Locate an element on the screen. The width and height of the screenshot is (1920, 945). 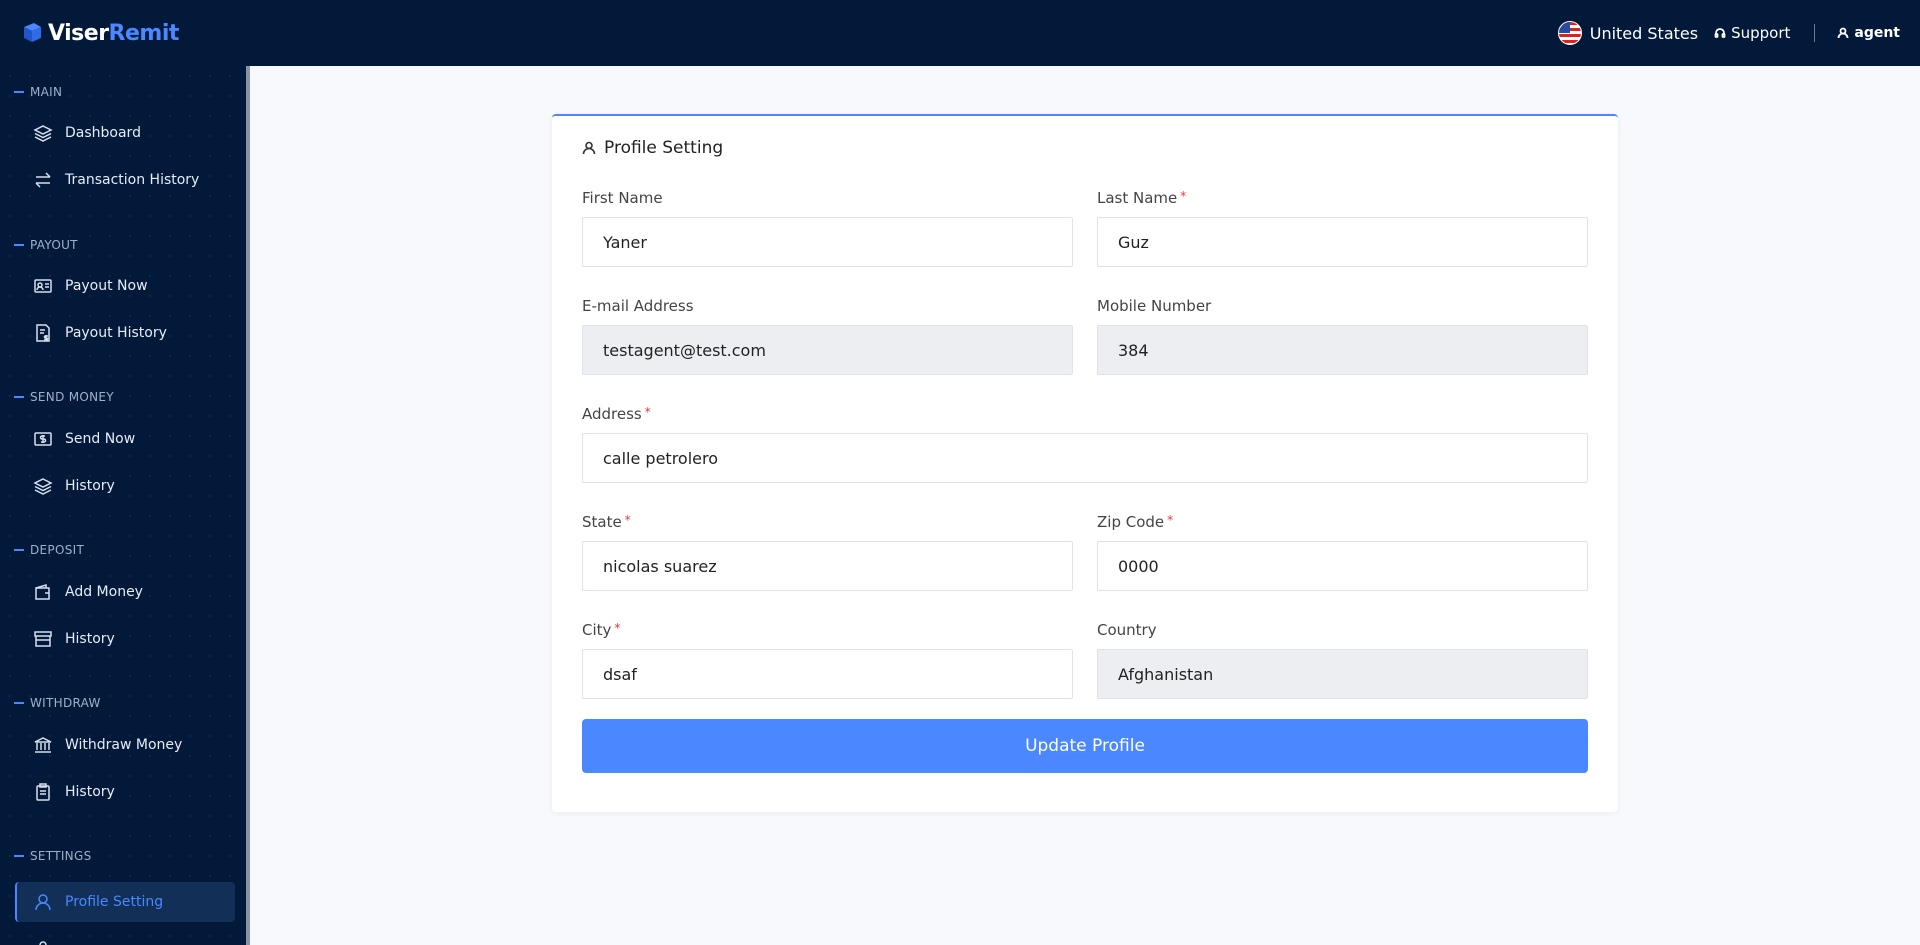
section-settings: SETTINGS is located at coordinates (45, 856).